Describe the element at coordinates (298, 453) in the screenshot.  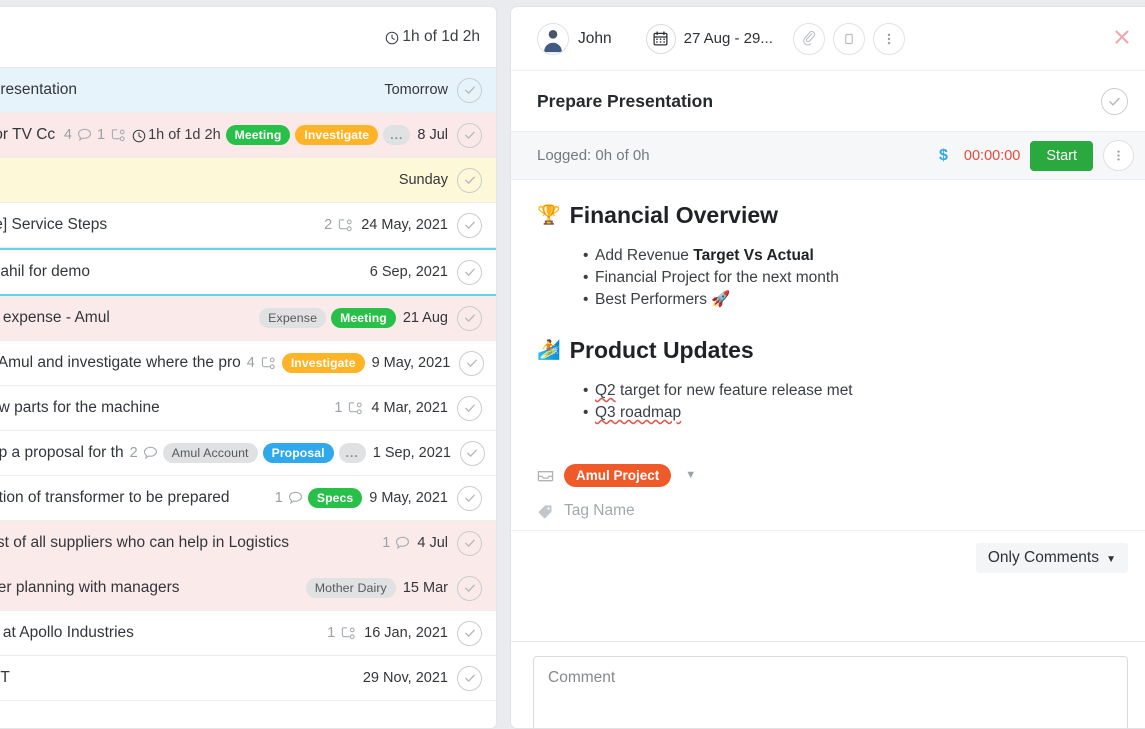
I see `task-tag: Proposal` at that location.